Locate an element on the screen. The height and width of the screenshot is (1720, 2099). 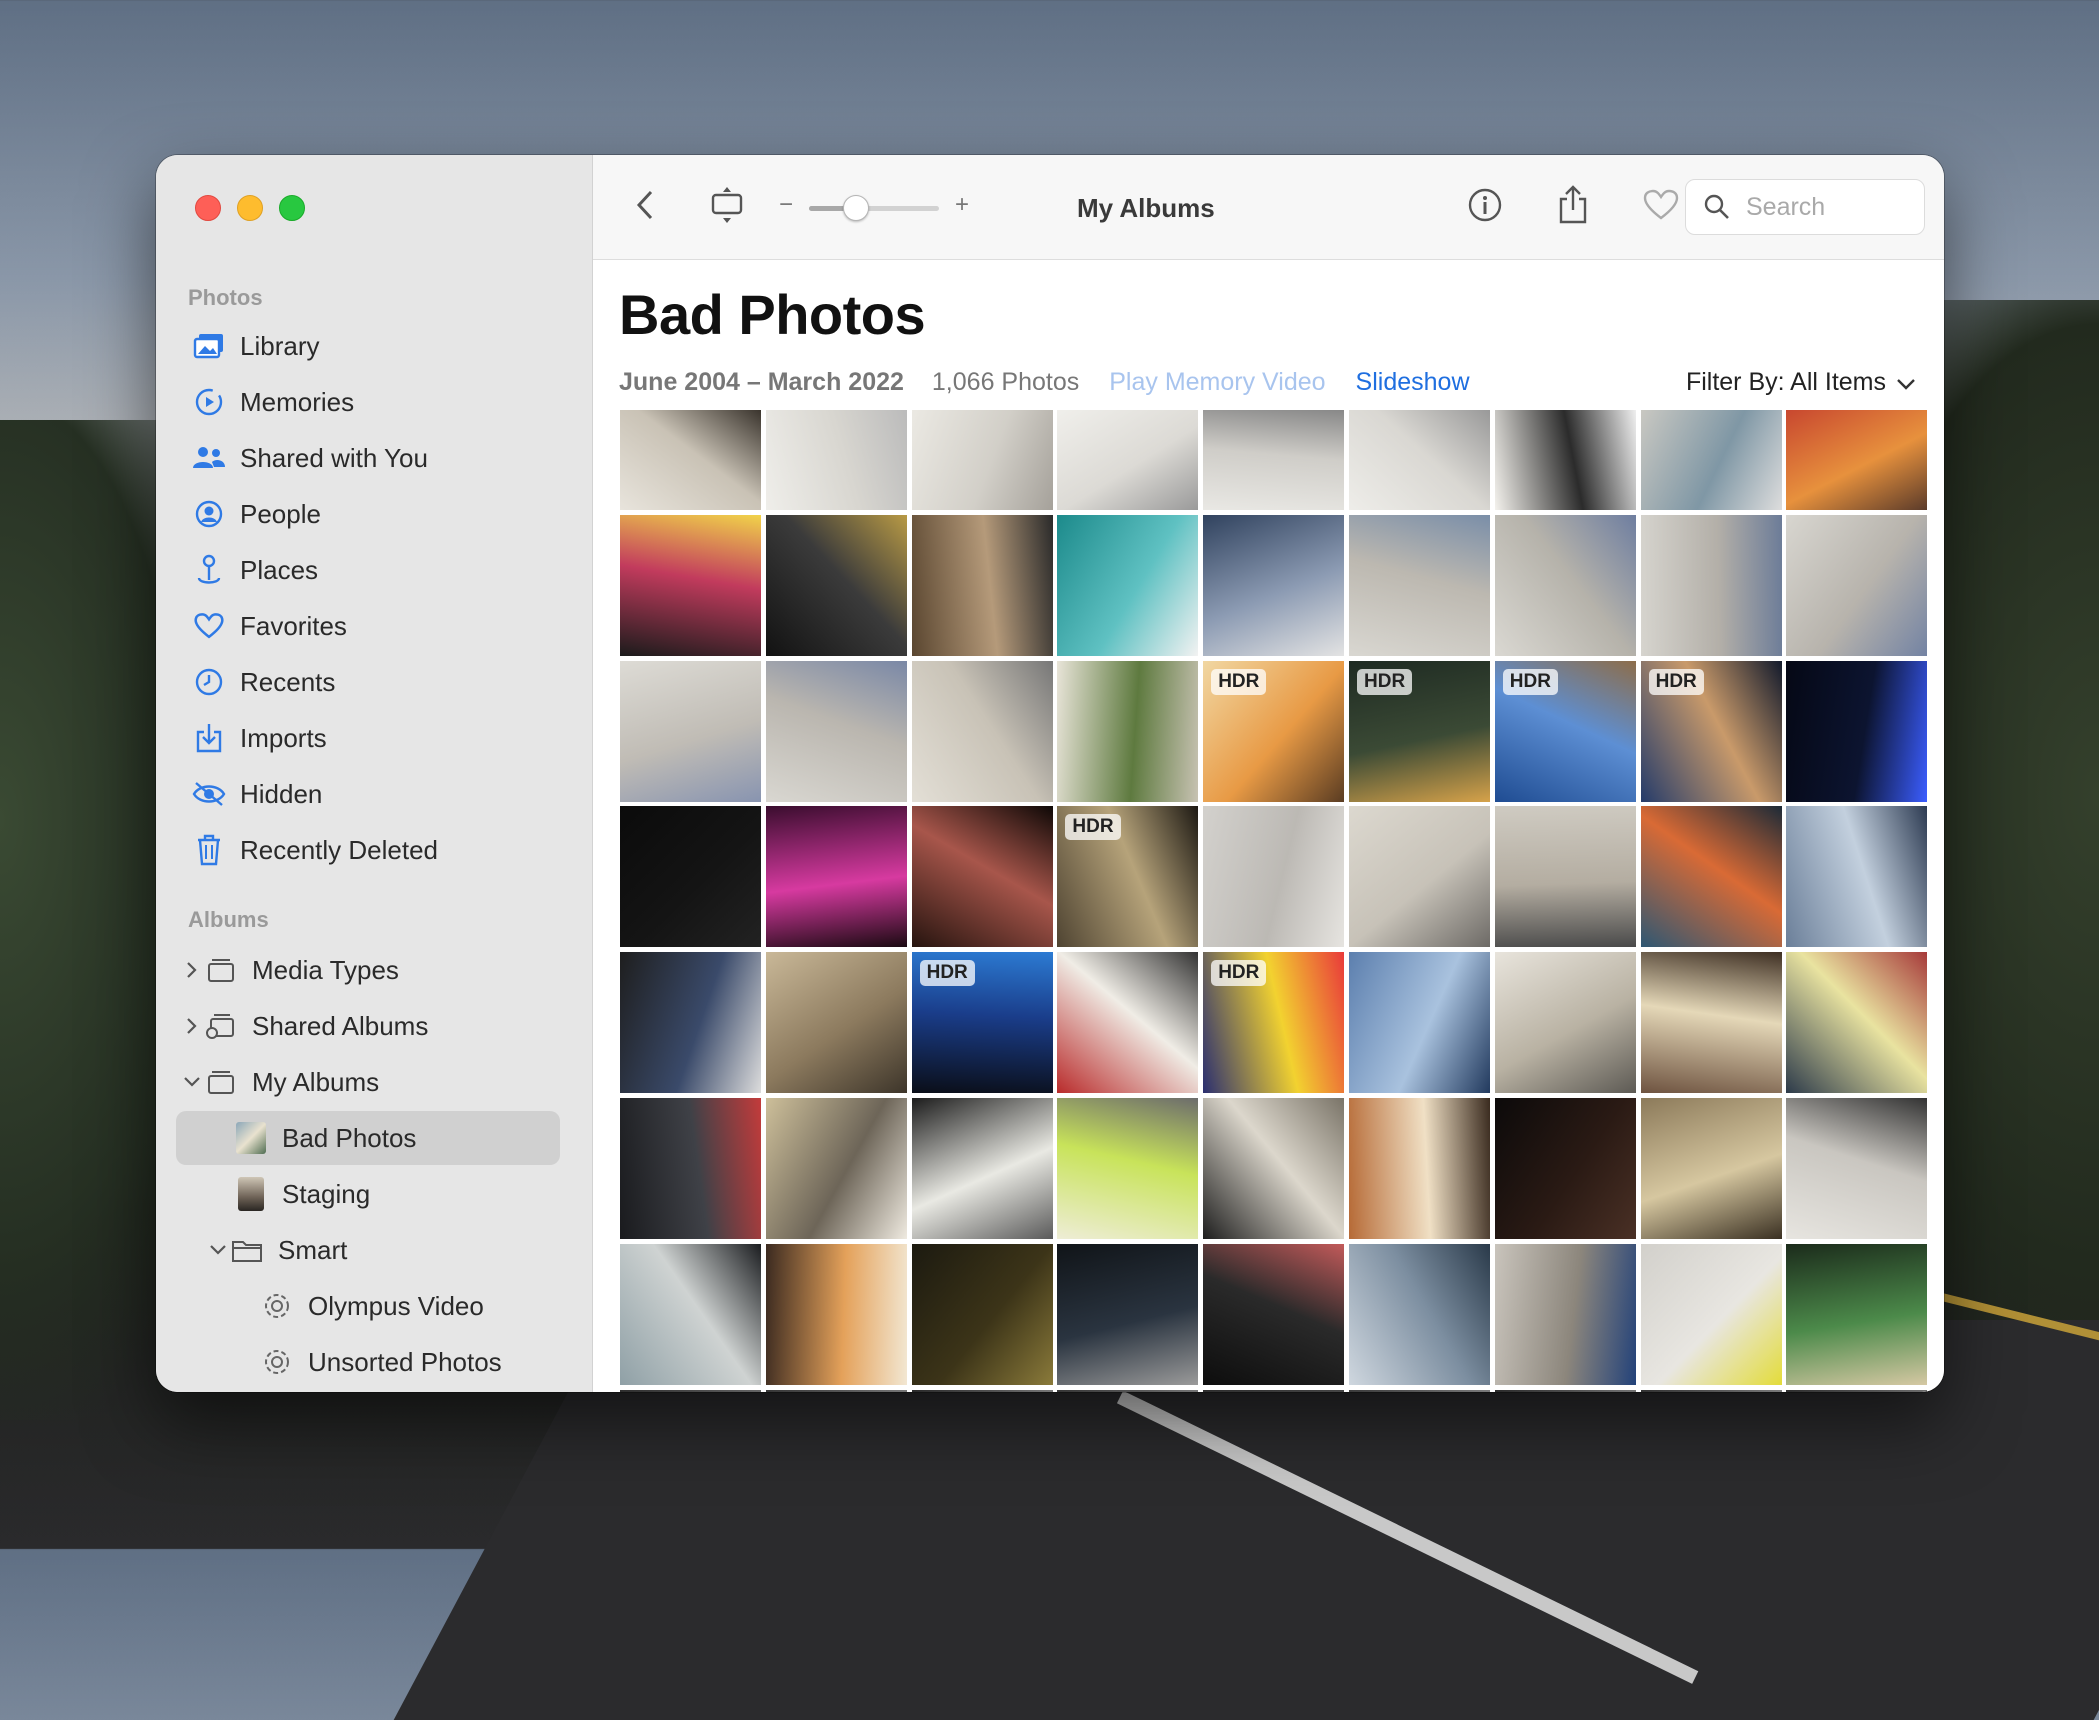
sidebar-item-smart-folder: Smart is located at coordinates (368, 1250).